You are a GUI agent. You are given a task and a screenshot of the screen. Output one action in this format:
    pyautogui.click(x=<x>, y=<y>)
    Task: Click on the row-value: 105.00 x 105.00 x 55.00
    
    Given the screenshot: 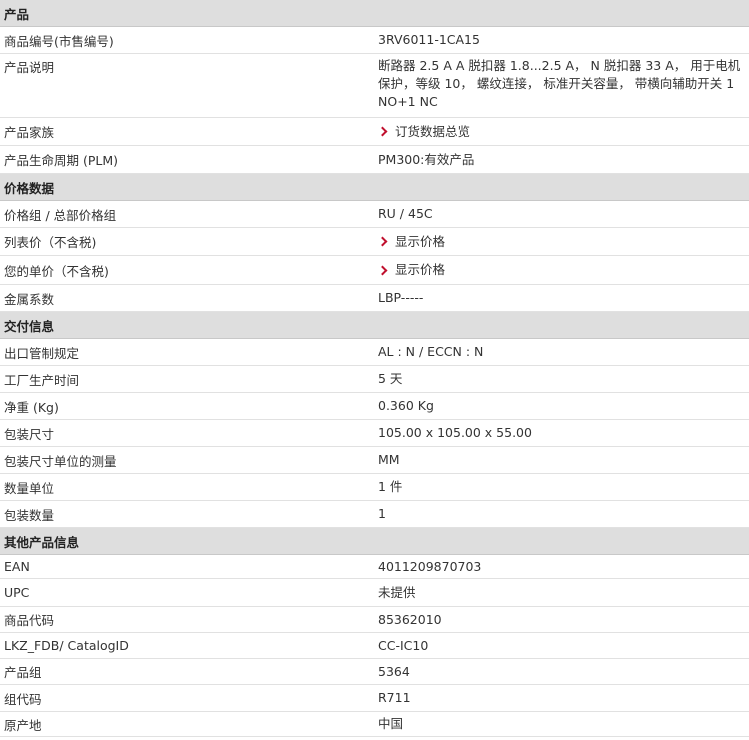 What is the action you would take?
    pyautogui.click(x=455, y=432)
    